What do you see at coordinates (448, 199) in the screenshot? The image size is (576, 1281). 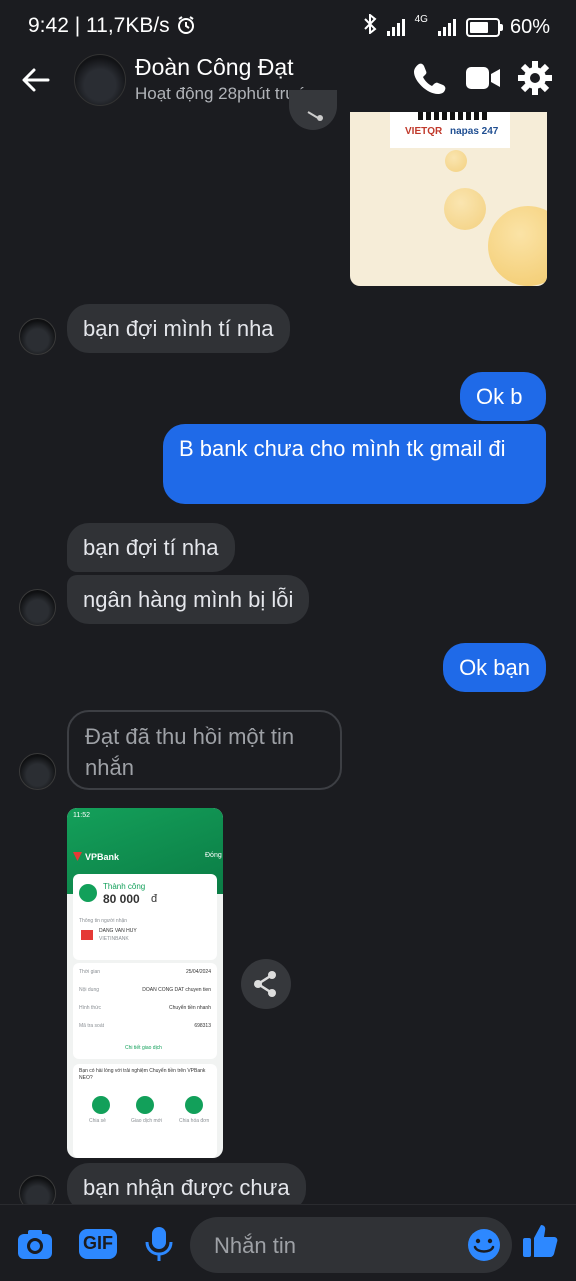 I see `qr-image-attachment: VIETQR napas 247` at bounding box center [448, 199].